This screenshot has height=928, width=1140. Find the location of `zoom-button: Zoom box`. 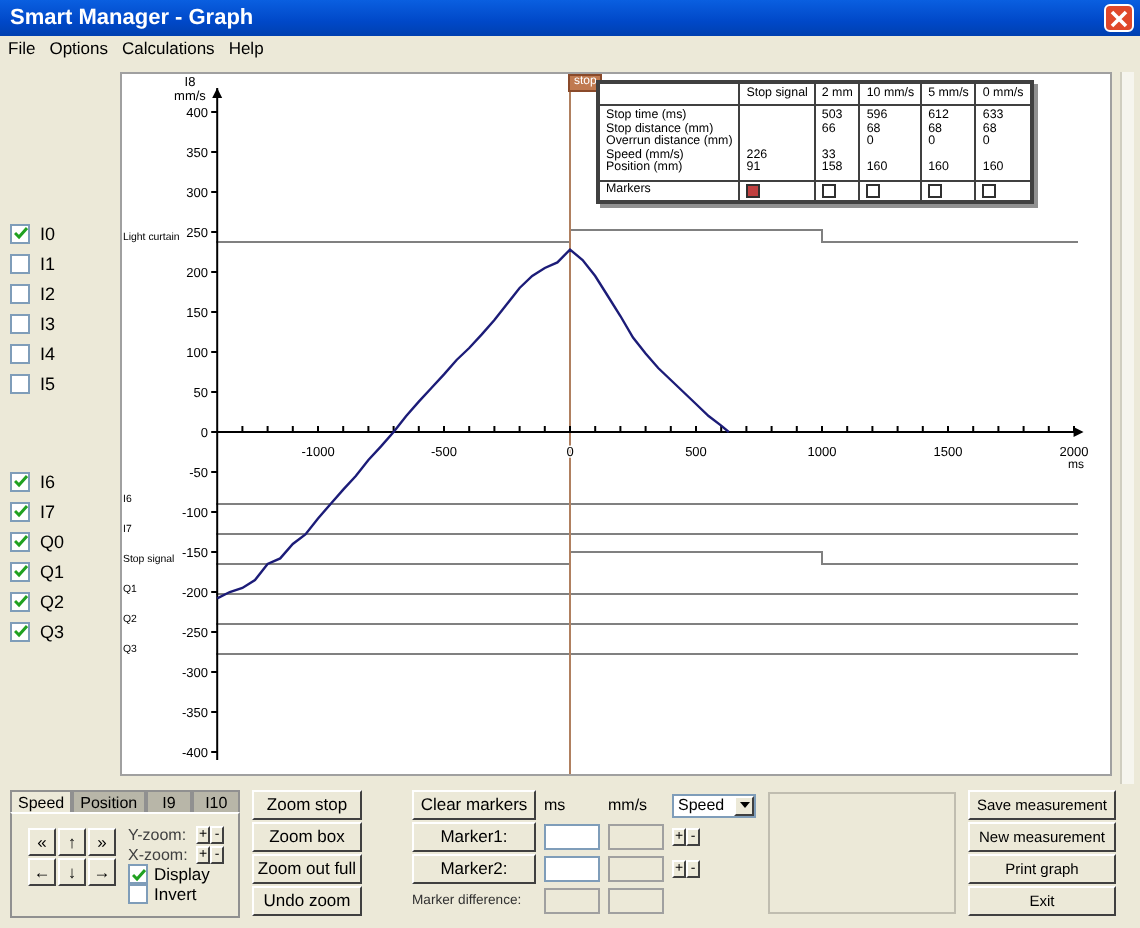

zoom-button: Zoom box is located at coordinates (307, 837).